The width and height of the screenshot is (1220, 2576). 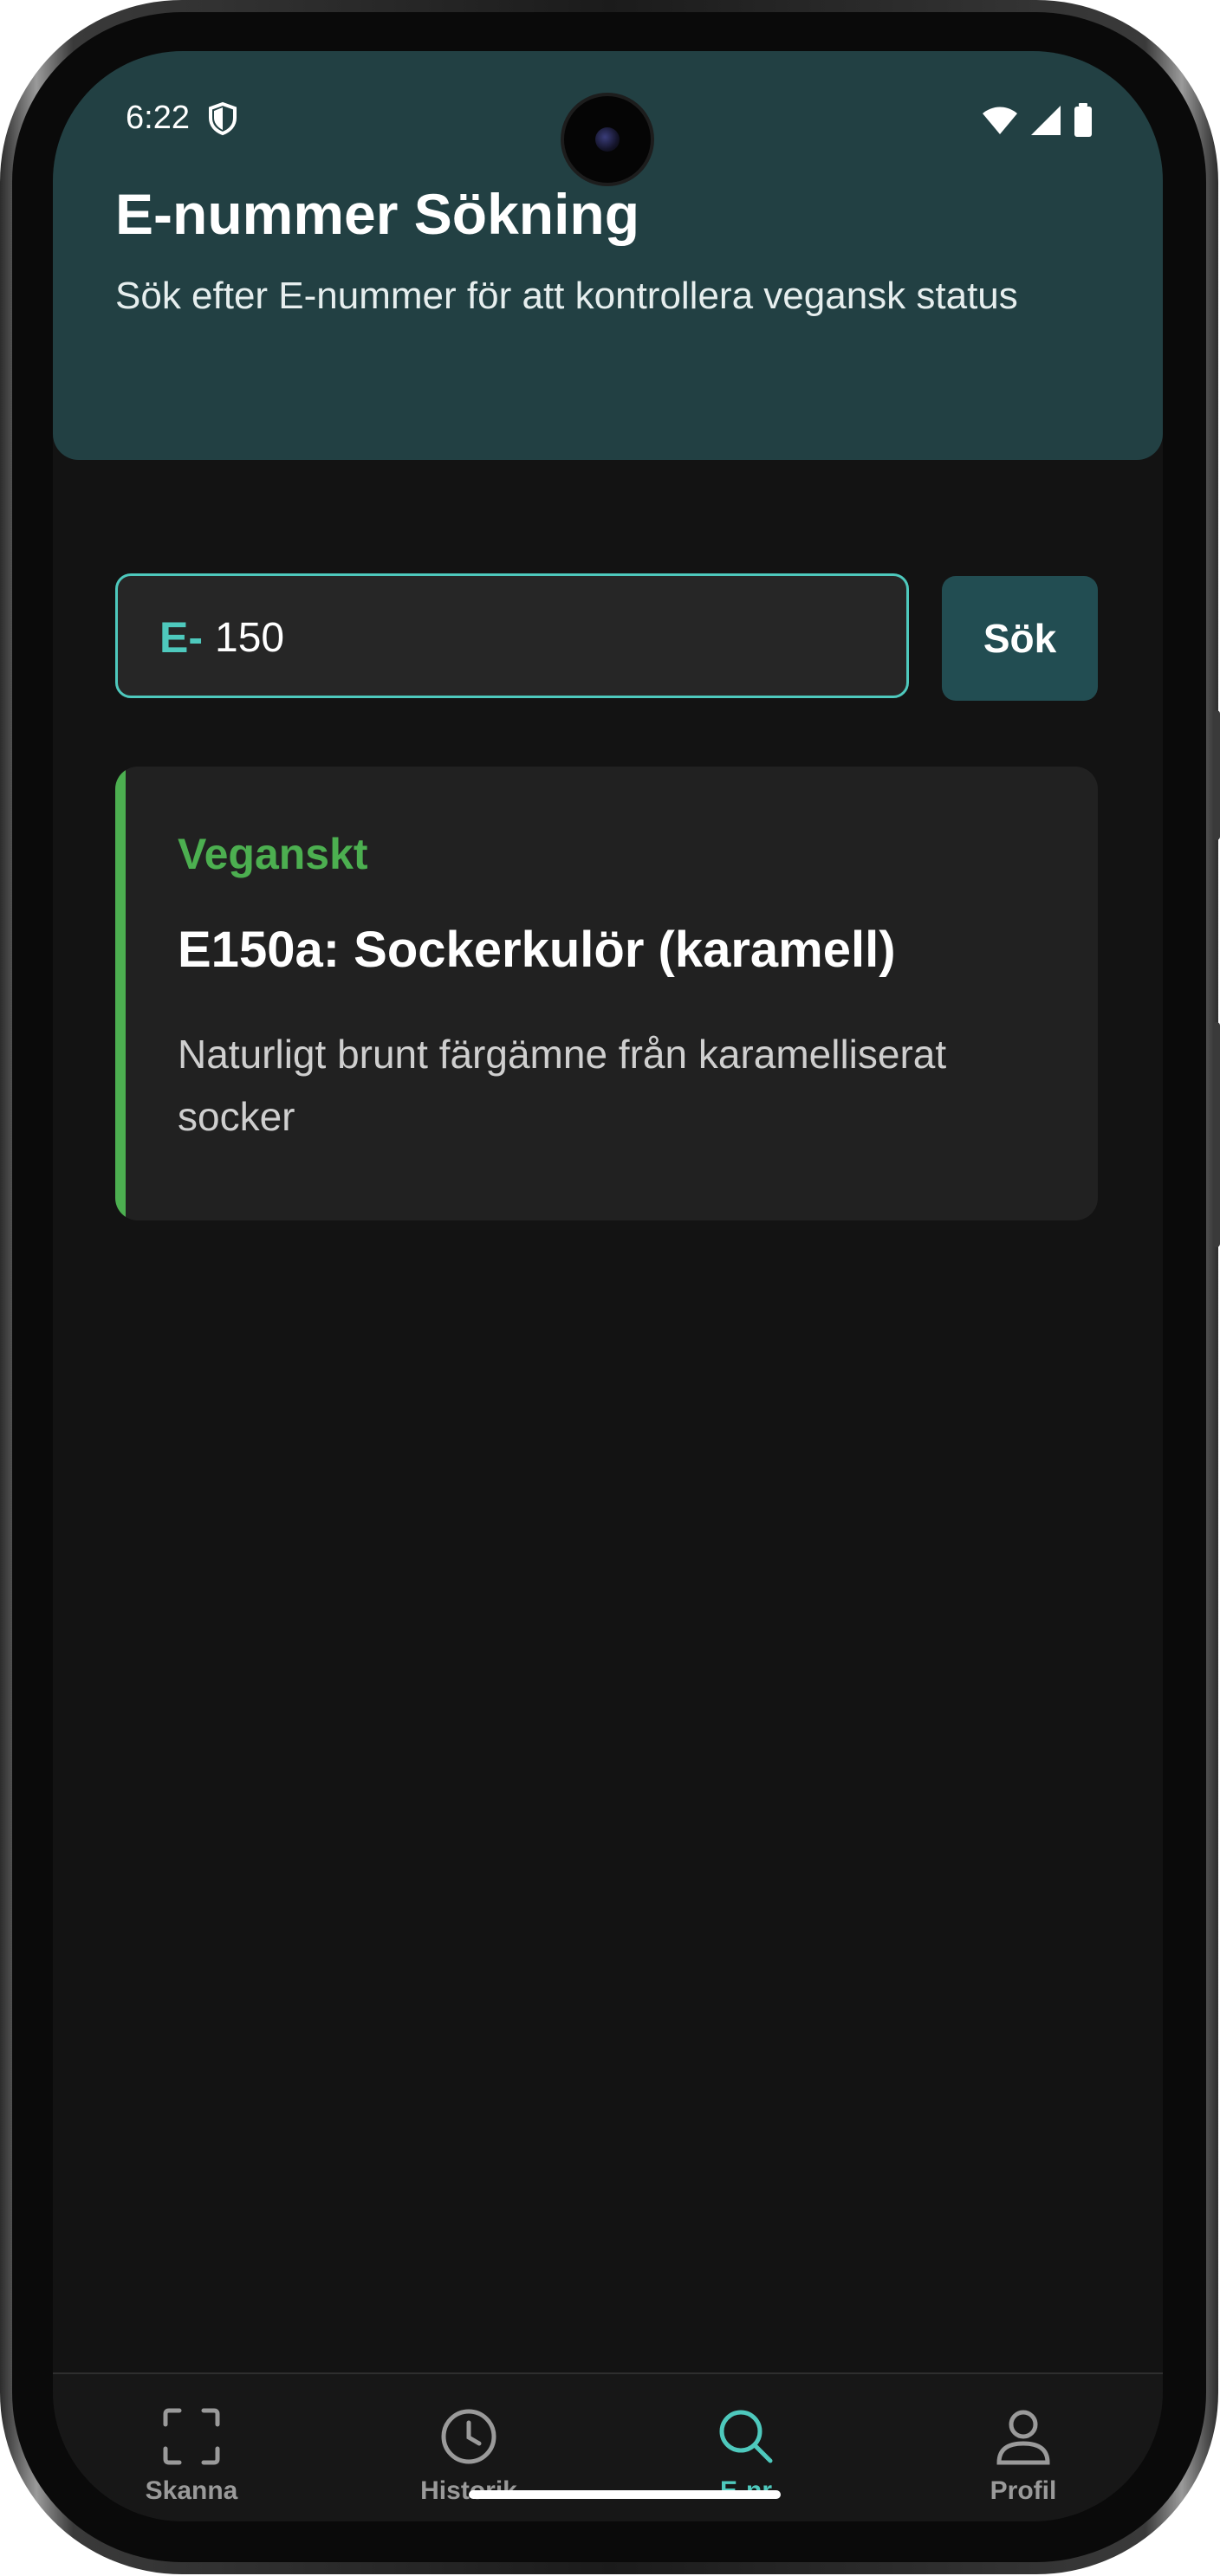 I want to click on vegan-status-label: Veganskt, so click(x=273, y=854).